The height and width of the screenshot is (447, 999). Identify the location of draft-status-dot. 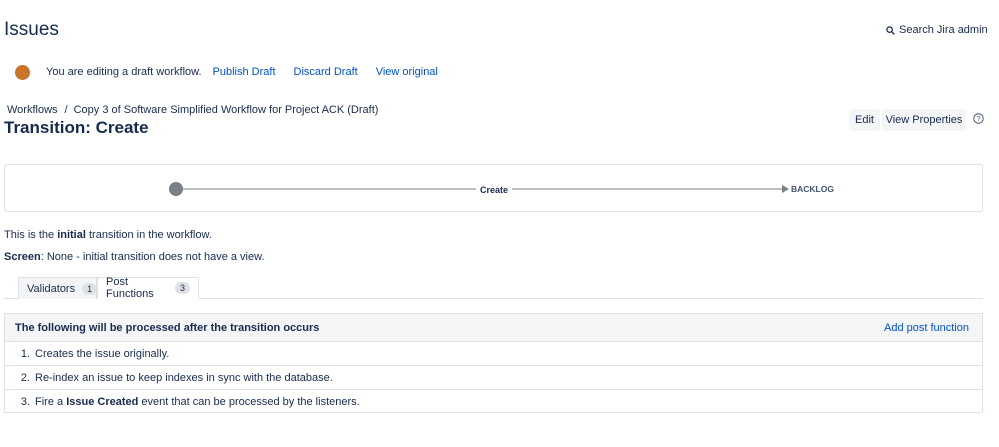
(22, 72).